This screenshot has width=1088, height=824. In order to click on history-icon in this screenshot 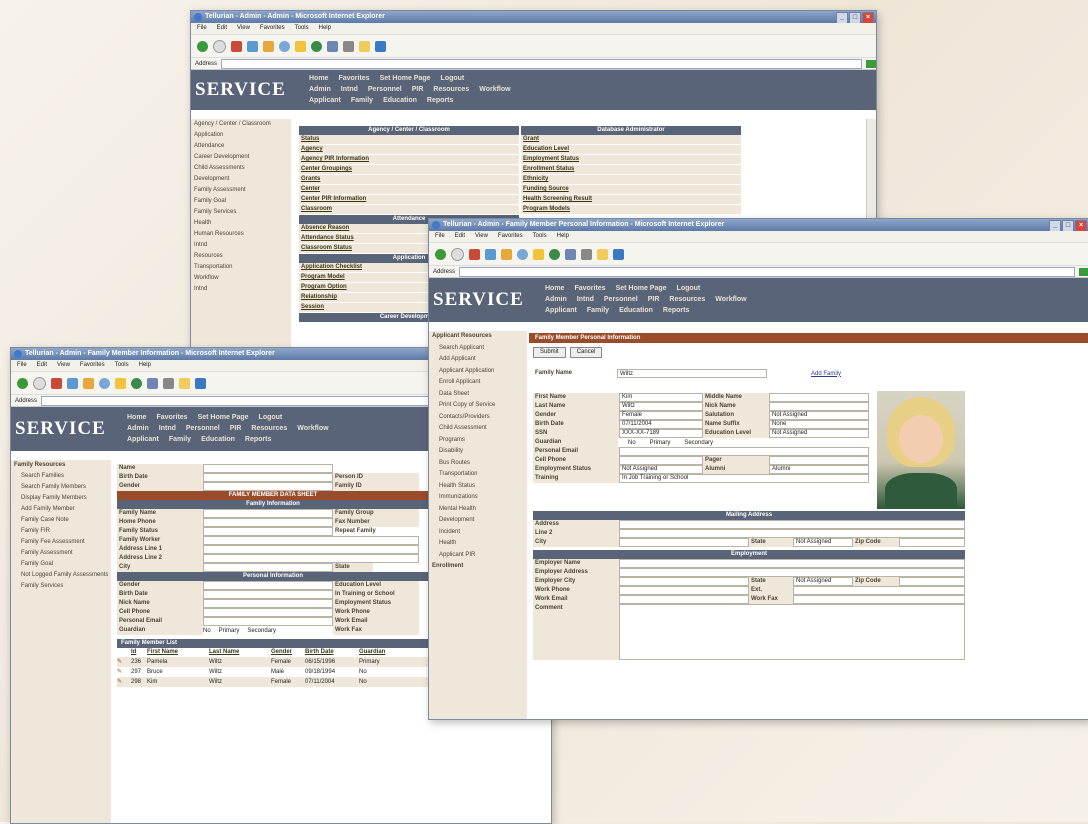, I will do `click(152, 383)`.